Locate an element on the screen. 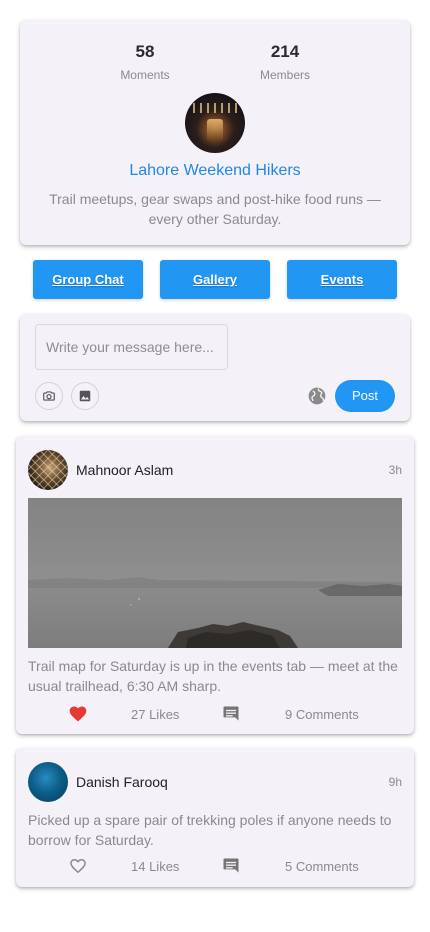  members-count: 214 is located at coordinates (285, 51).